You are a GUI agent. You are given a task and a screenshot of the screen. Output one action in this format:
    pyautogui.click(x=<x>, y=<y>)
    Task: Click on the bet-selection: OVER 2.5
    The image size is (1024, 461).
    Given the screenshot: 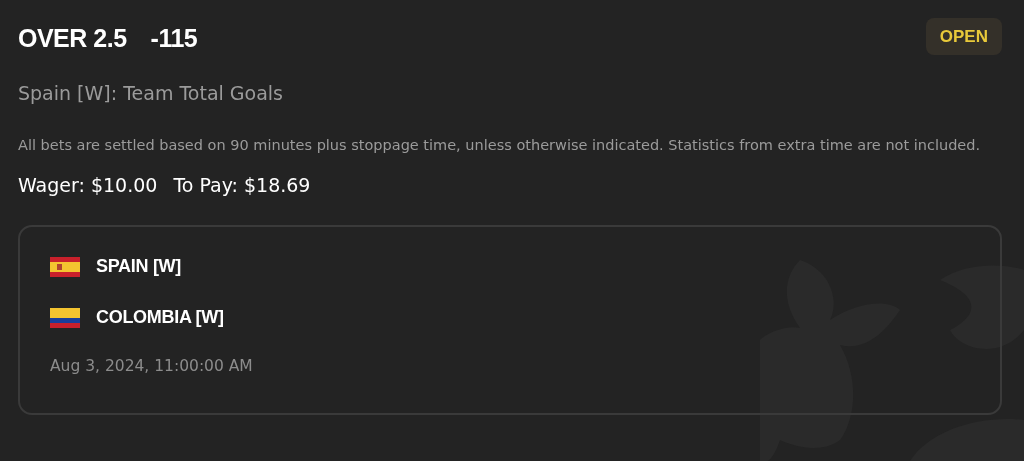 What is the action you would take?
    pyautogui.click(x=72, y=38)
    